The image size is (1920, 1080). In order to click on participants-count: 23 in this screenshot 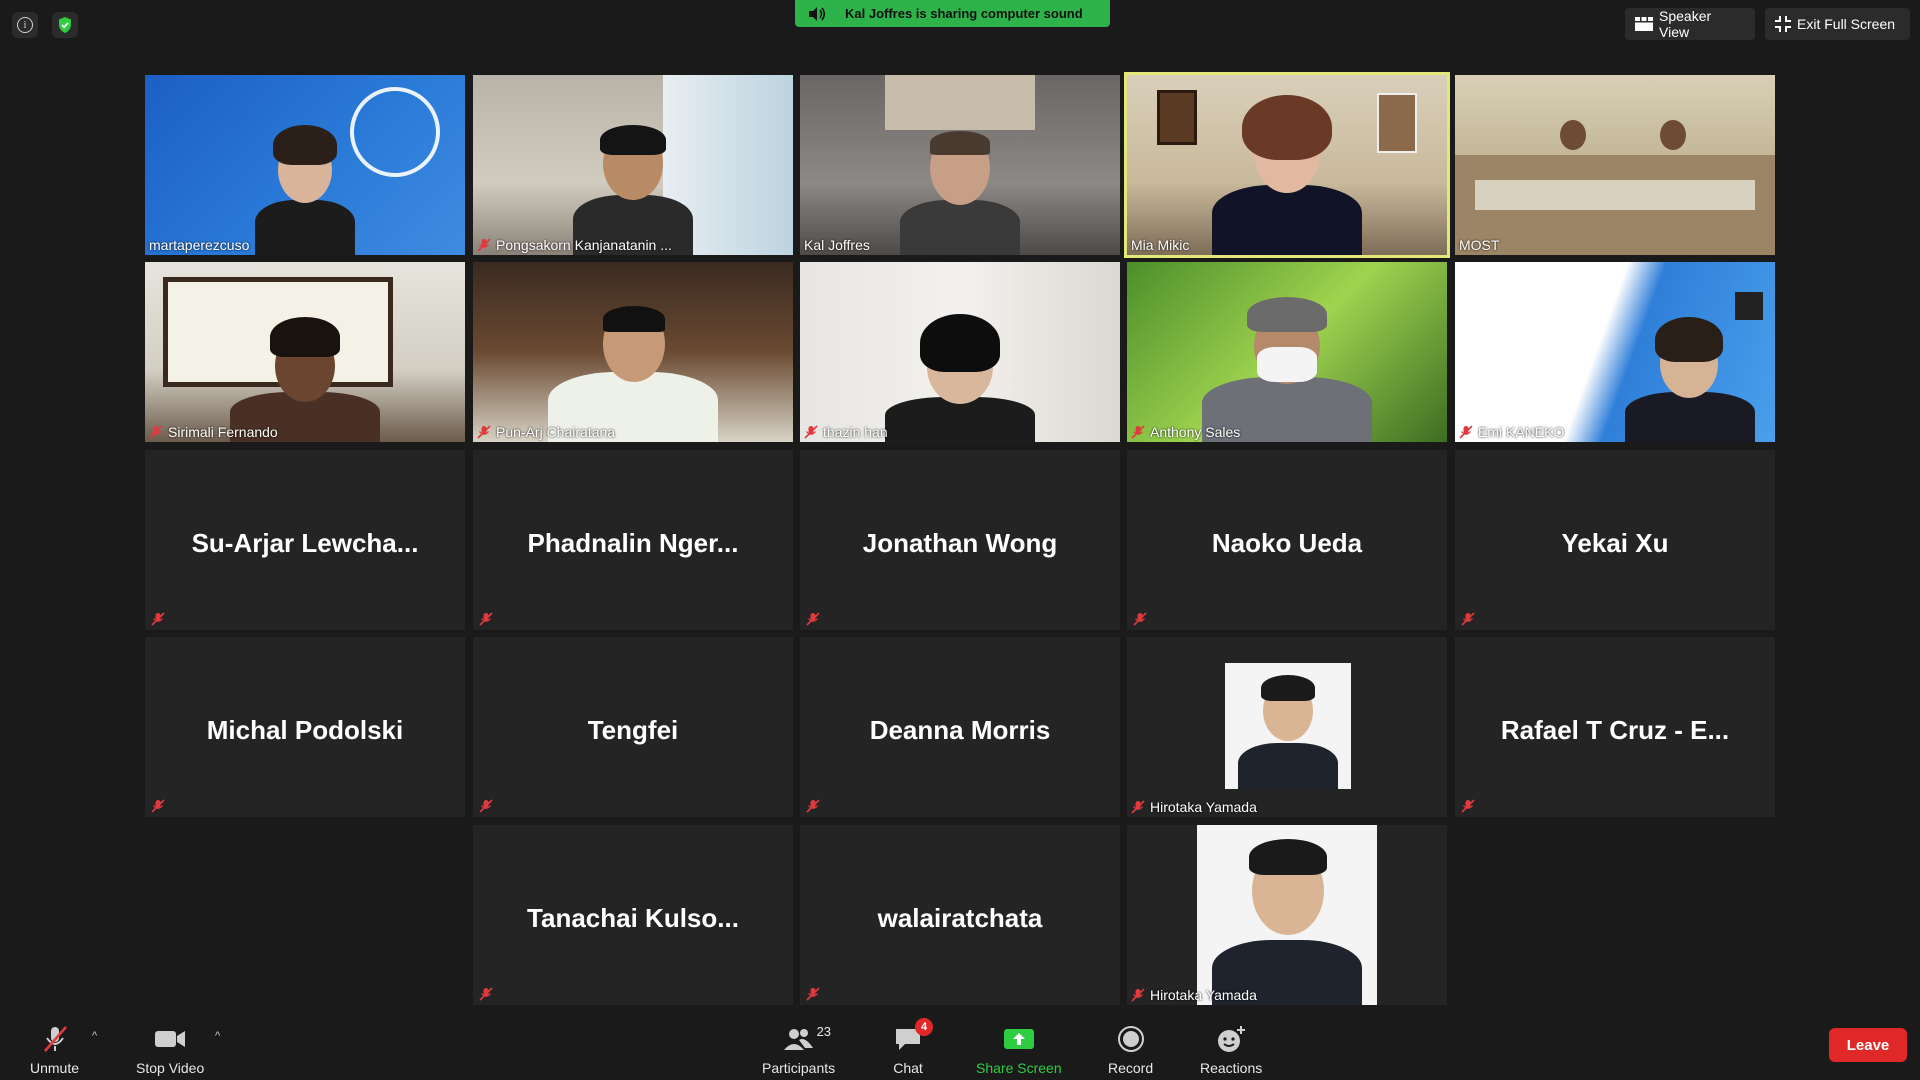, I will do `click(824, 1031)`.